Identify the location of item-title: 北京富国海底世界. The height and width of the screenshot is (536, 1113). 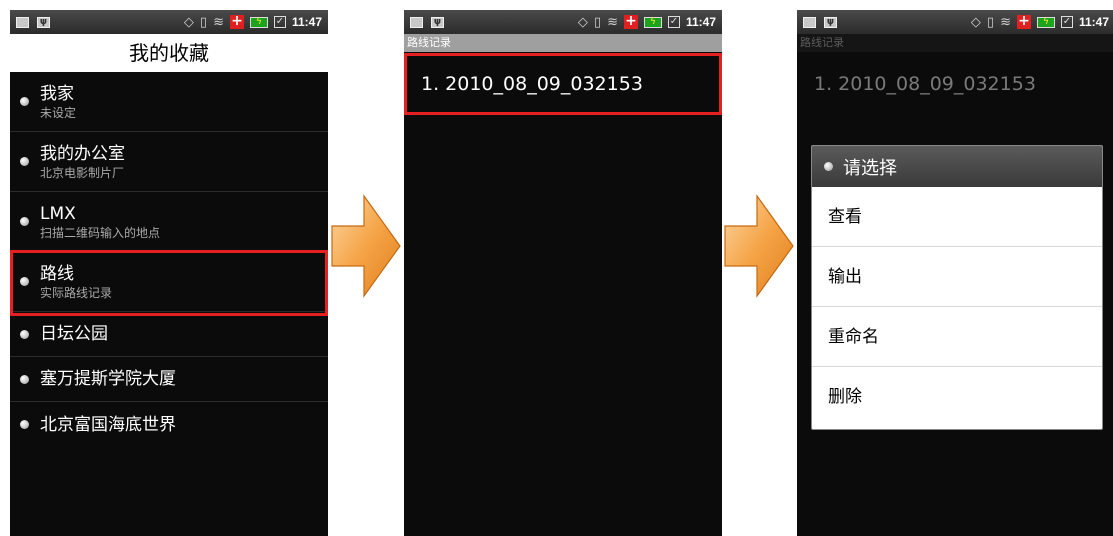
(108, 424).